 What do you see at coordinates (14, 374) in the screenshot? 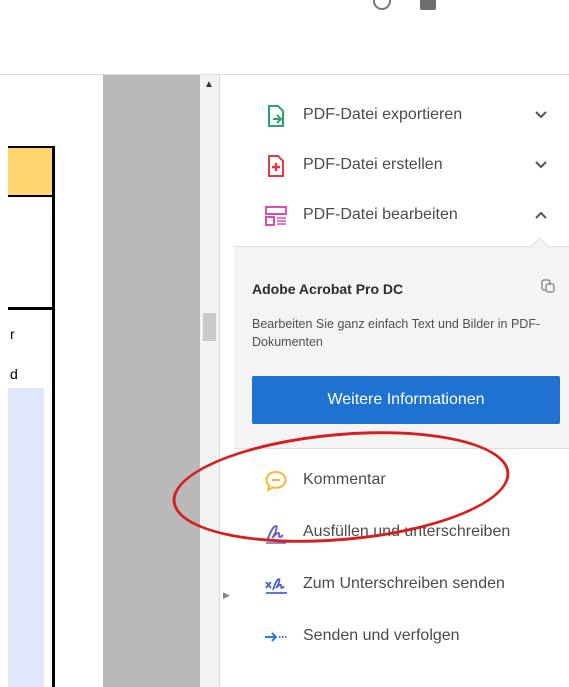
I see `table-cell-text: d` at bounding box center [14, 374].